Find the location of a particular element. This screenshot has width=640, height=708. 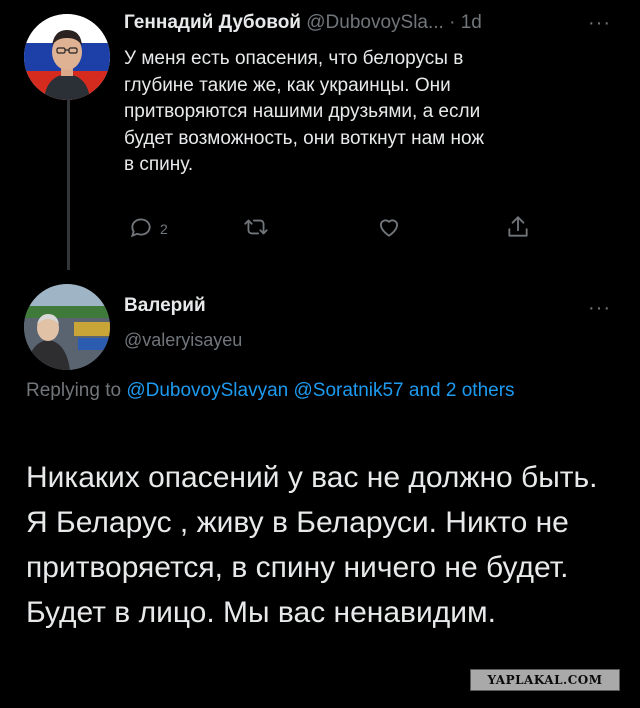

mention-link: @DubovoySlavyan is located at coordinates (207, 390).